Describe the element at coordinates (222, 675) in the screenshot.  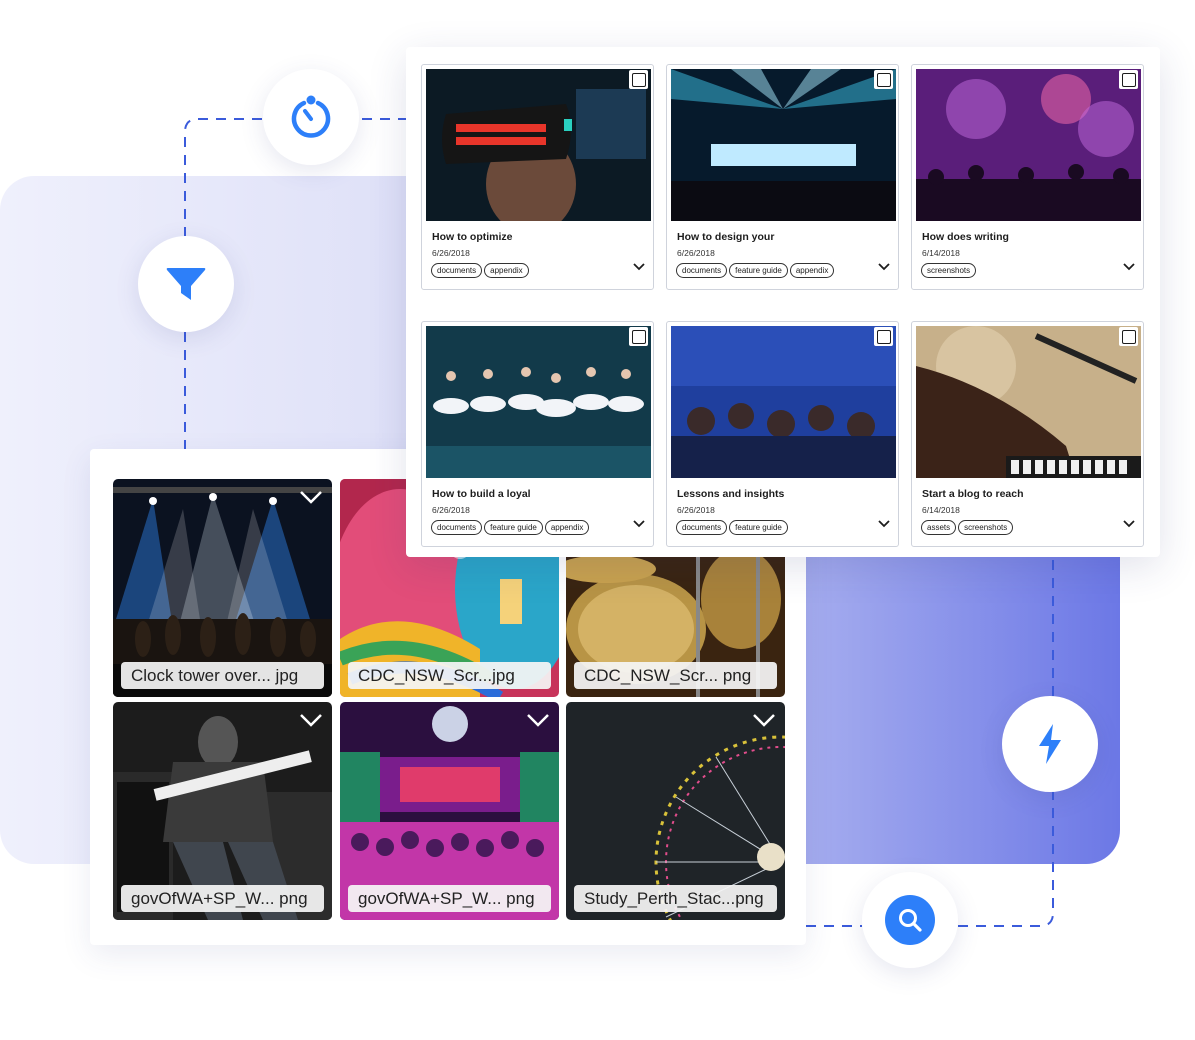
I see `thumbnail-filename: Clock tower over... jpg` at that location.